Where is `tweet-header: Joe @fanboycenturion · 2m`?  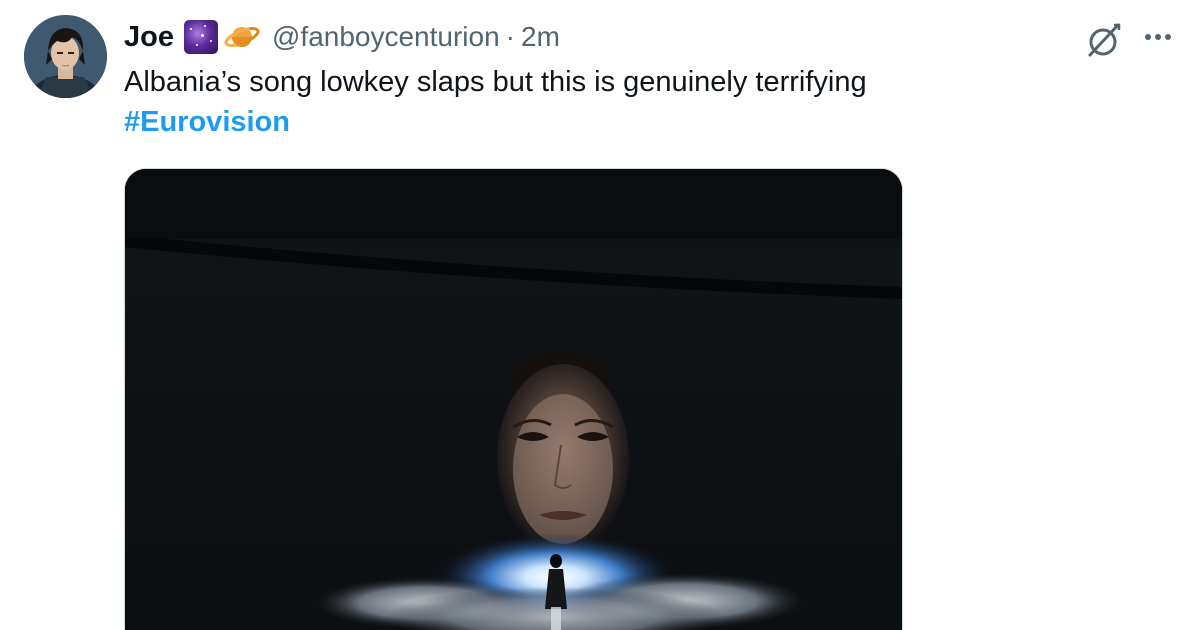 tweet-header: Joe @fanboycenturion · 2m is located at coordinates (342, 37).